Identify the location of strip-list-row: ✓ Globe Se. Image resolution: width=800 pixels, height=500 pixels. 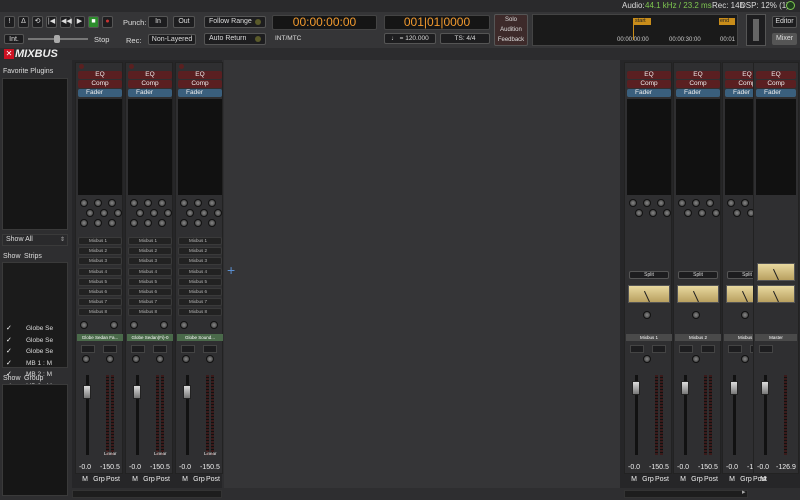
(36, 352).